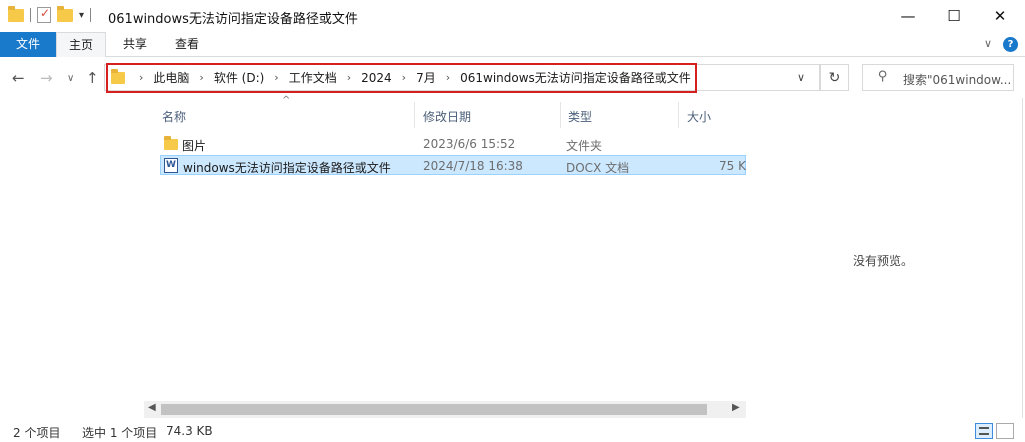  What do you see at coordinates (434, 409) in the screenshot?
I see `scrollbar-thumb` at bounding box center [434, 409].